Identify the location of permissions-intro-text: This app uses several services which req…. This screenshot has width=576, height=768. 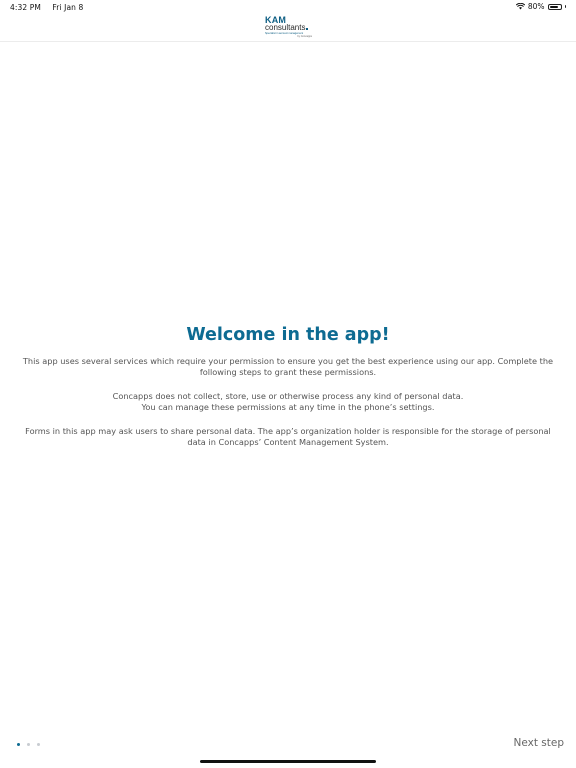
(288, 366).